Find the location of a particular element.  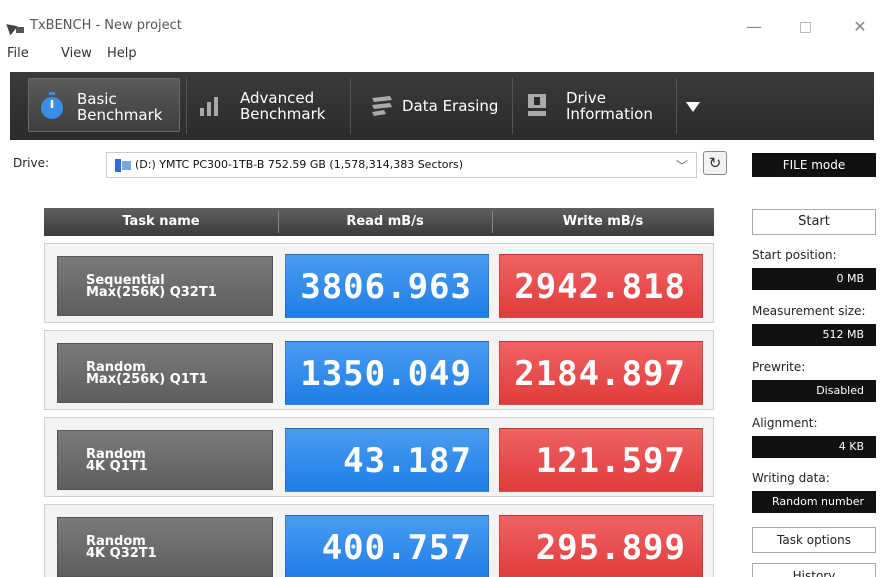

header-read: Read mB/s is located at coordinates (385, 221).